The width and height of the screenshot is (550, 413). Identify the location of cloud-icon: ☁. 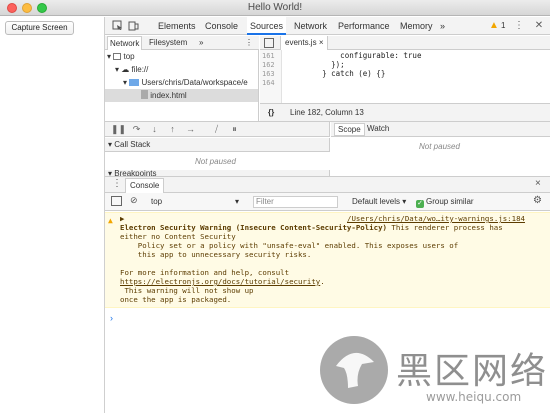
(125, 69).